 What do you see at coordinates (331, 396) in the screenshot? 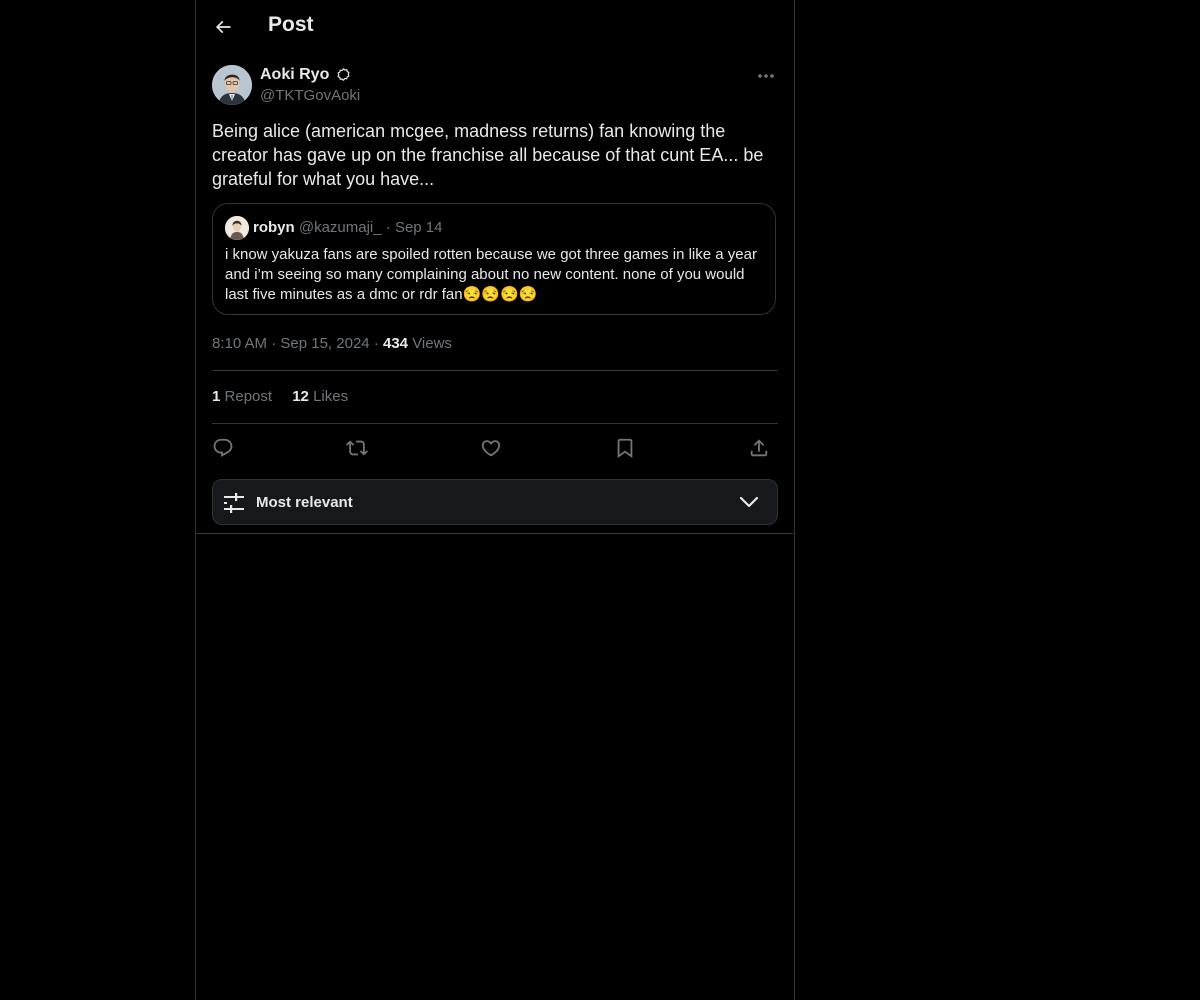
I see `likes-label: Likes` at bounding box center [331, 396].